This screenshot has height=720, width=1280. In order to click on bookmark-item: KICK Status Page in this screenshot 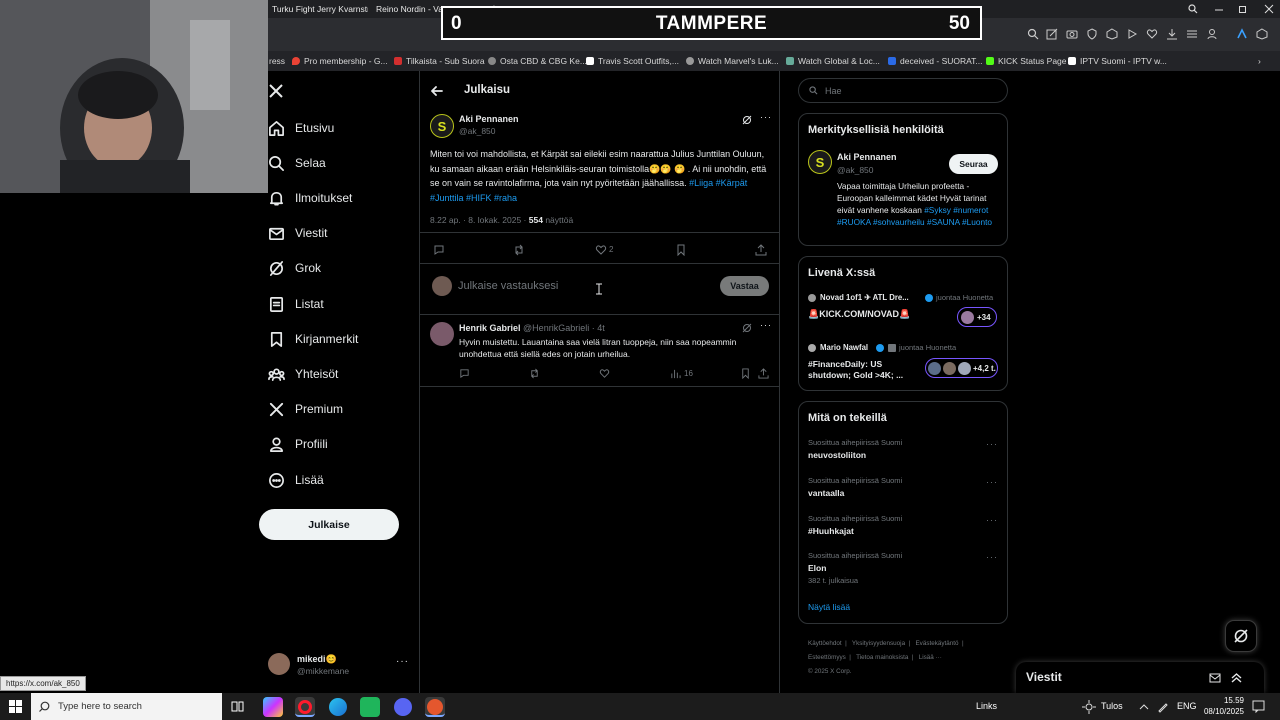, I will do `click(1026, 61)`.